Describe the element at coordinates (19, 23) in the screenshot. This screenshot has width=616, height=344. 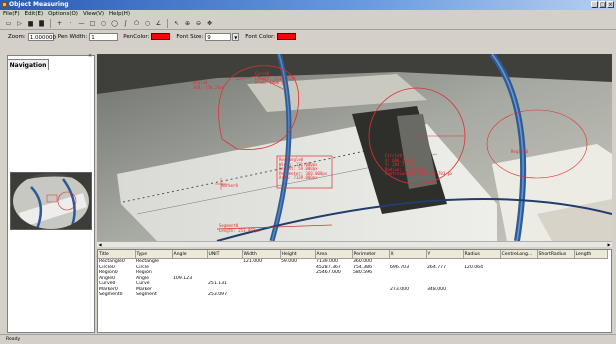
I see `open-icon: ▷` at that location.